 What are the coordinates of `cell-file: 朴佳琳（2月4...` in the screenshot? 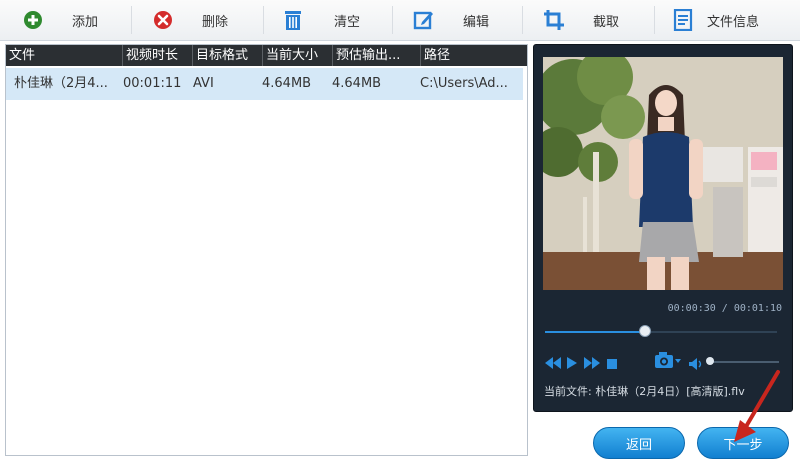 It's located at (61, 83).